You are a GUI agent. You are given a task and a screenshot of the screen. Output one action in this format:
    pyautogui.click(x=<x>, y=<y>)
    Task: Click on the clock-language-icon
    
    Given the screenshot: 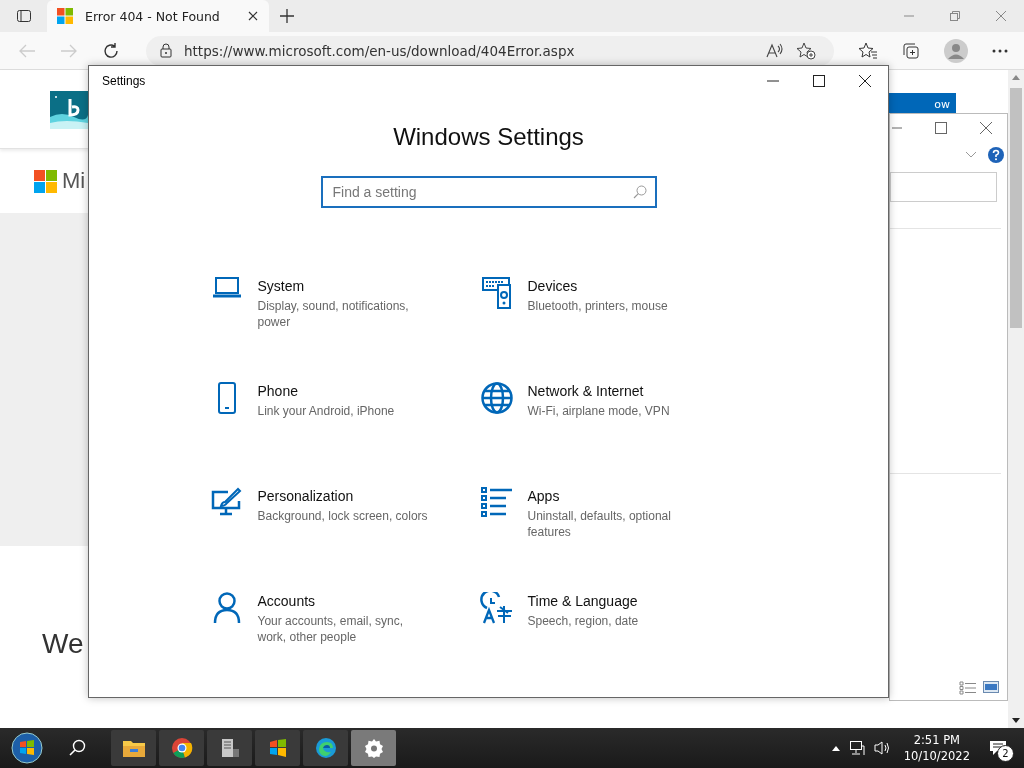 What is the action you would take?
    pyautogui.click(x=496, y=608)
    